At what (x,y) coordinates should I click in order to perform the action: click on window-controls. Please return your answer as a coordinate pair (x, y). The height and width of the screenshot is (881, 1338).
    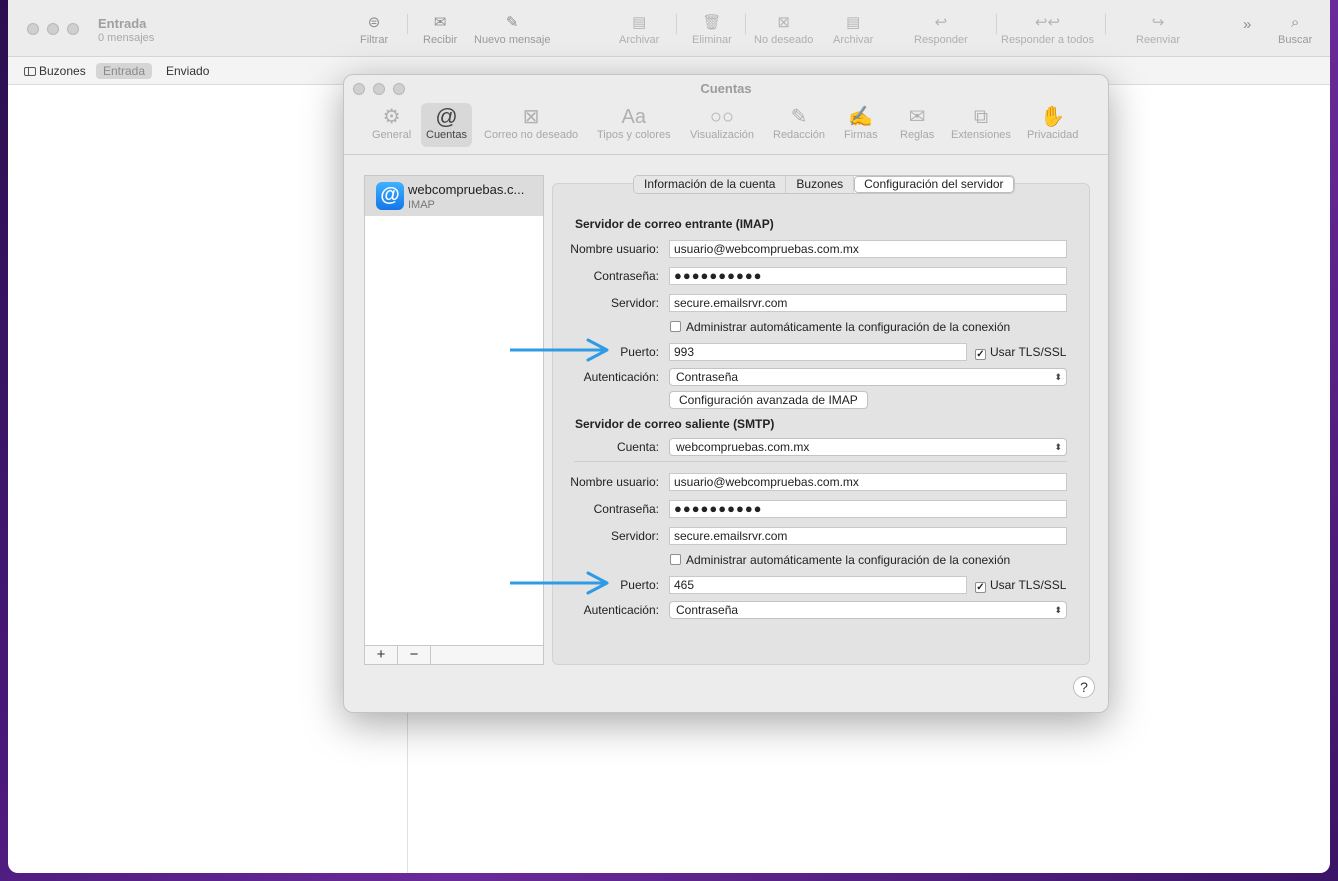
    Looking at the image, I should click on (53, 29).